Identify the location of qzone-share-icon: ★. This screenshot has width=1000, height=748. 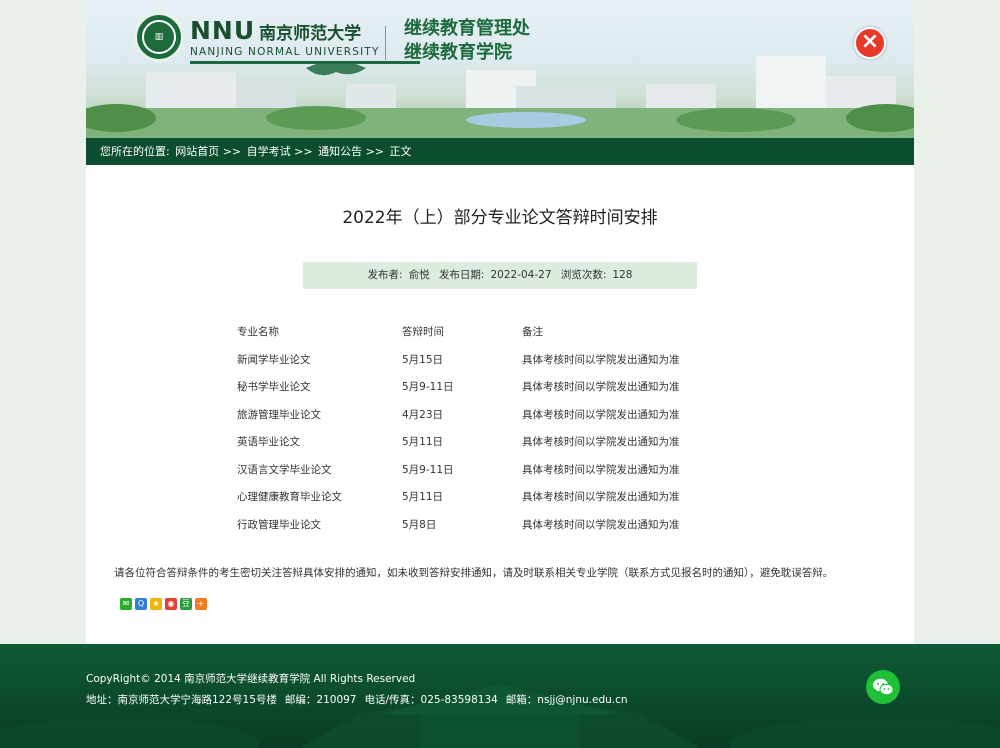
(156, 604).